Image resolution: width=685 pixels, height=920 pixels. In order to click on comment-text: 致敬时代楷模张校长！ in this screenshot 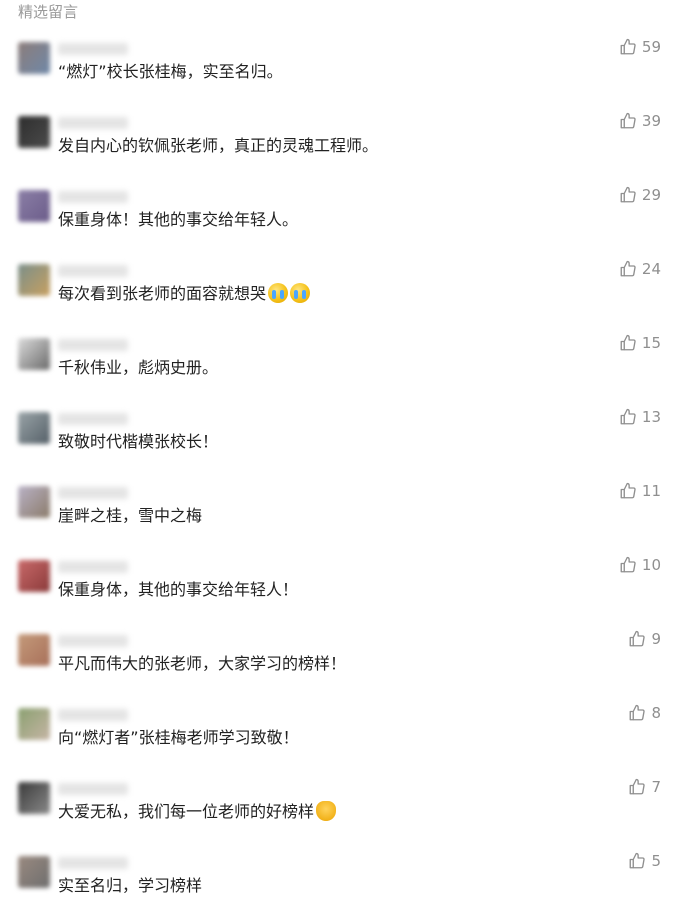, I will do `click(138, 442)`.